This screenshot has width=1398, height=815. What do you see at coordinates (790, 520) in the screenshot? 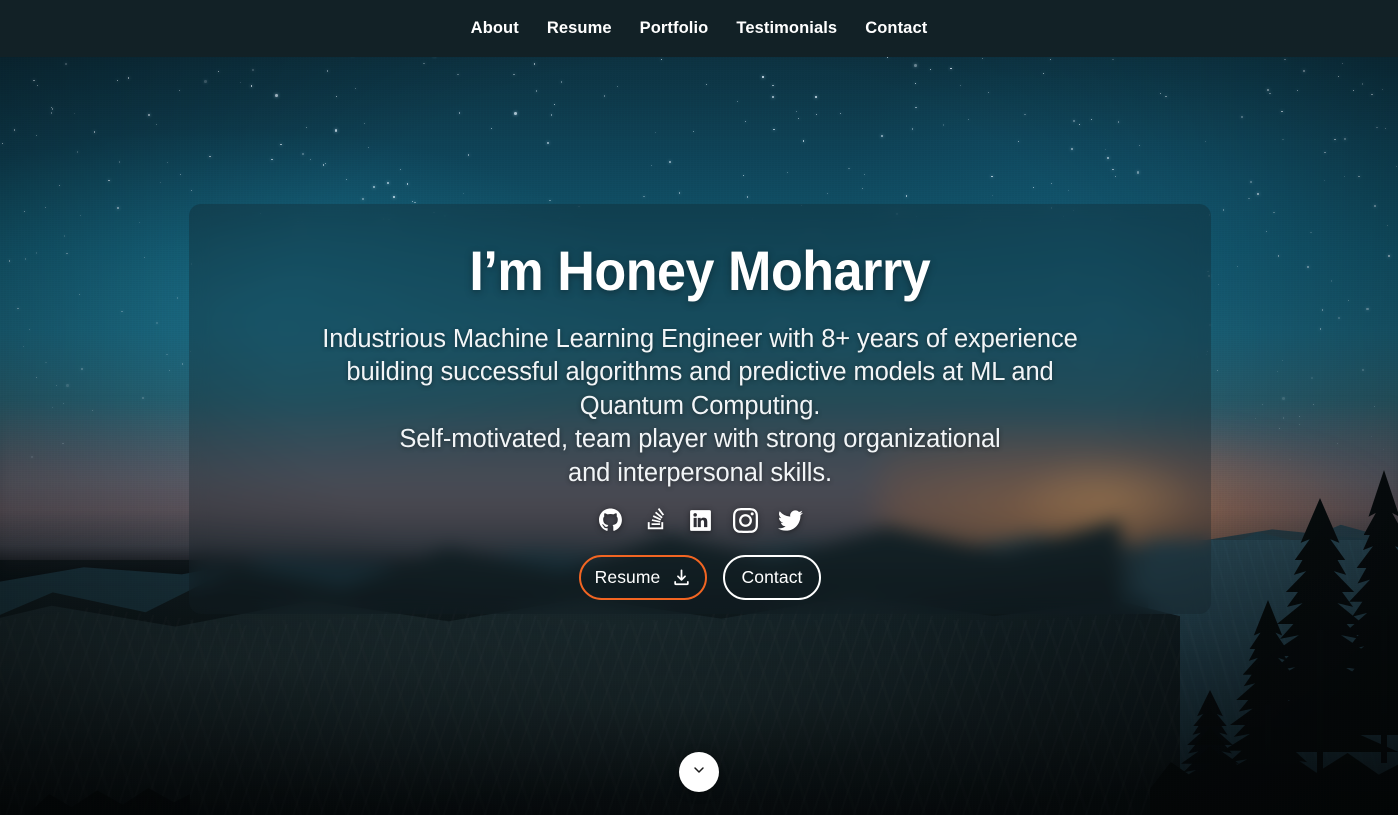
I see `twitter-icon` at bounding box center [790, 520].